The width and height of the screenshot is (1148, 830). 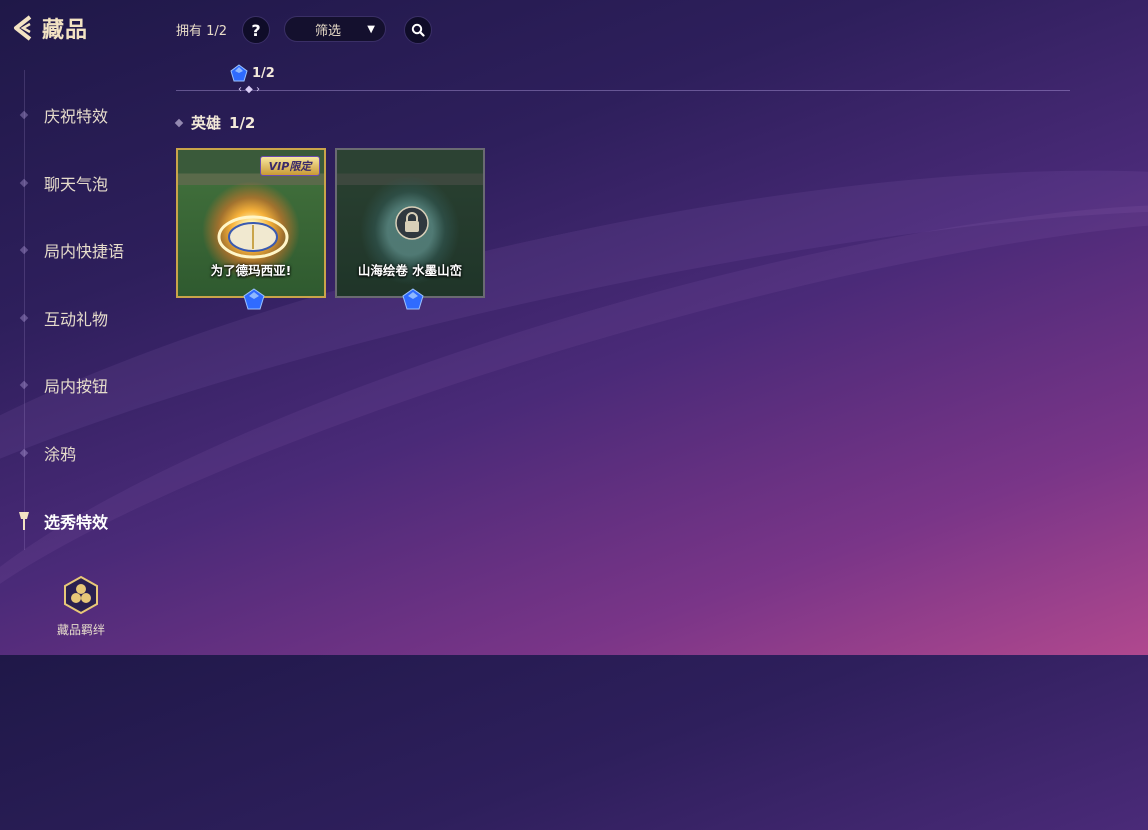 I want to click on emblem-icon, so click(x=253, y=237).